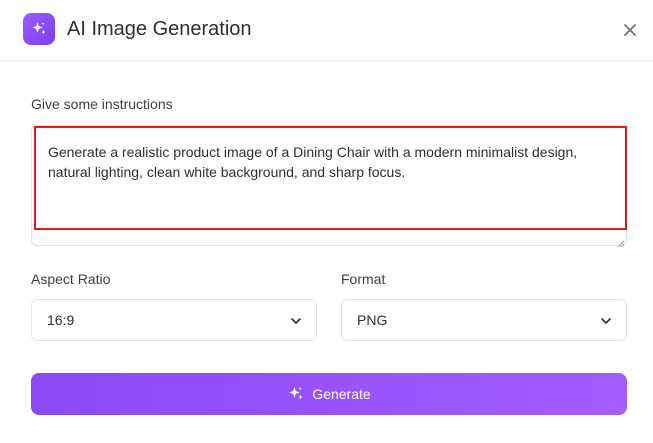 This screenshot has width=653, height=443. Describe the element at coordinates (341, 393) in the screenshot. I see `generate-button-label: Generate` at that location.